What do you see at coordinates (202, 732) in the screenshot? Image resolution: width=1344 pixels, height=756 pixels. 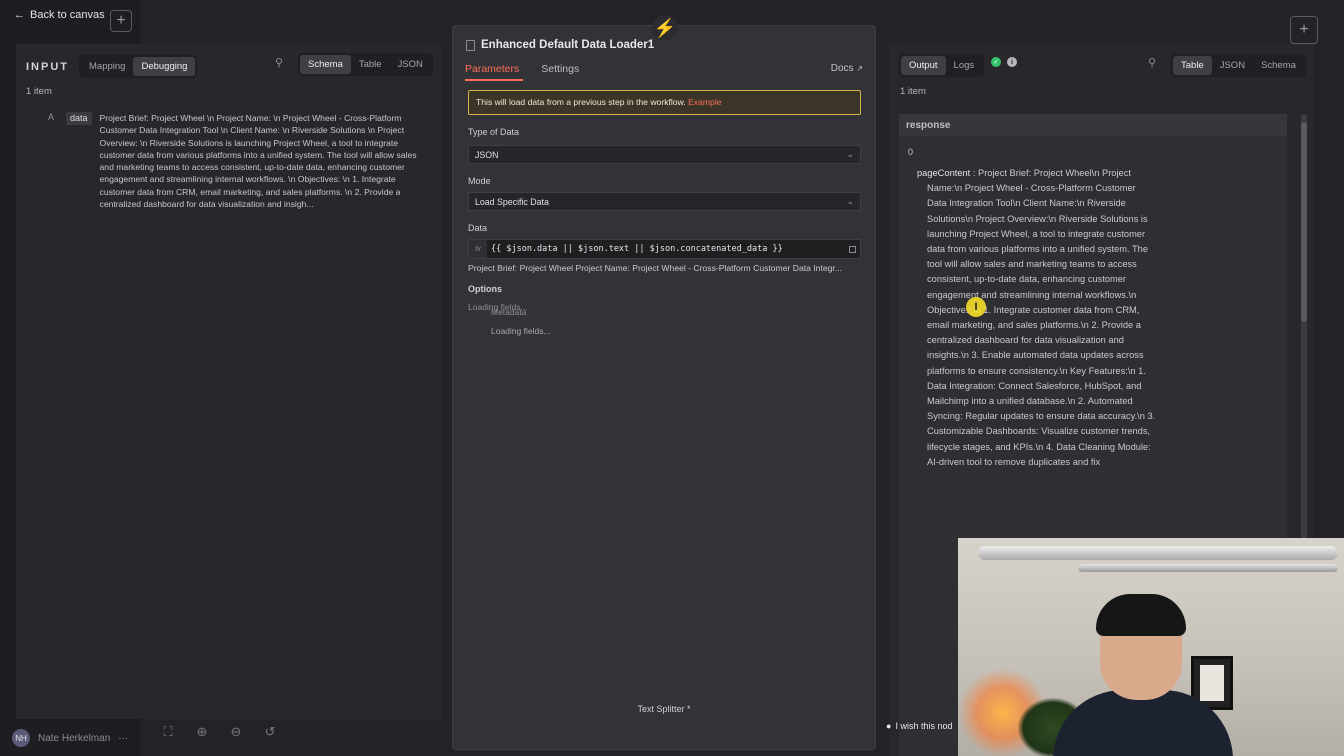 I see `zoom-in-icon: ⊕` at bounding box center [202, 732].